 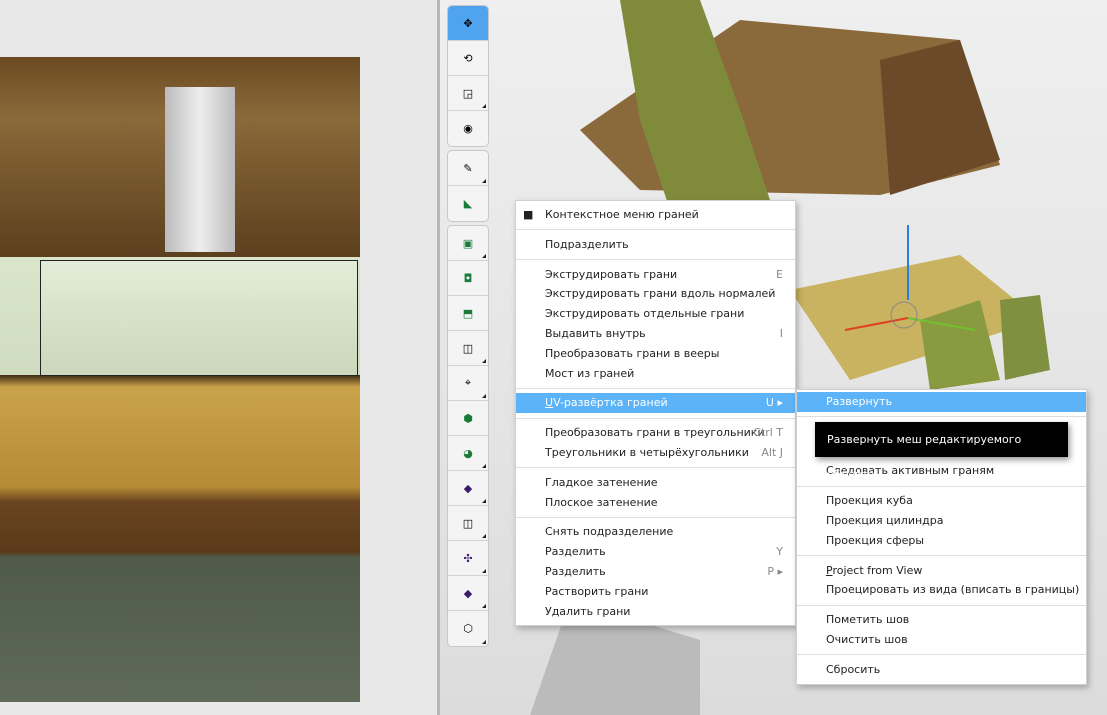 I want to click on loop-cut-icon: ◫, so click(x=468, y=348).